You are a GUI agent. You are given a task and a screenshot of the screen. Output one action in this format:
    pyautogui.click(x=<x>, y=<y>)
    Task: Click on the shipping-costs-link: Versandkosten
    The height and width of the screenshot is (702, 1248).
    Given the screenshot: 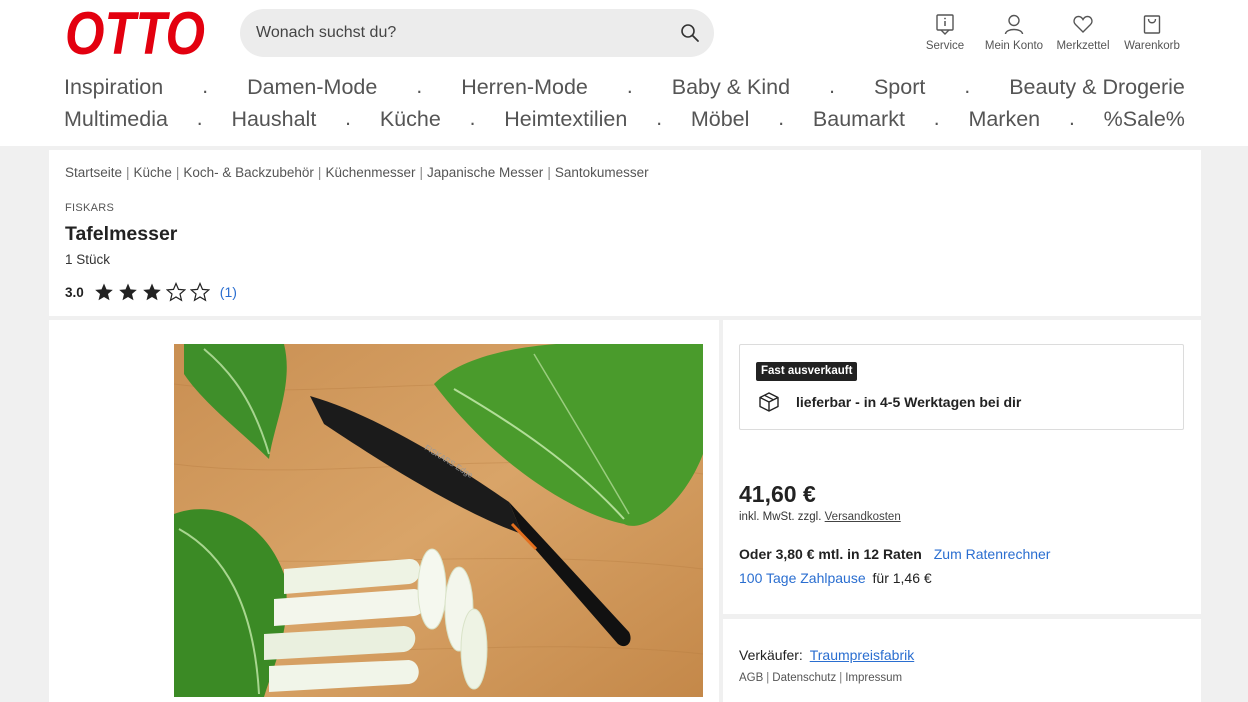 What is the action you would take?
    pyautogui.click(x=863, y=517)
    